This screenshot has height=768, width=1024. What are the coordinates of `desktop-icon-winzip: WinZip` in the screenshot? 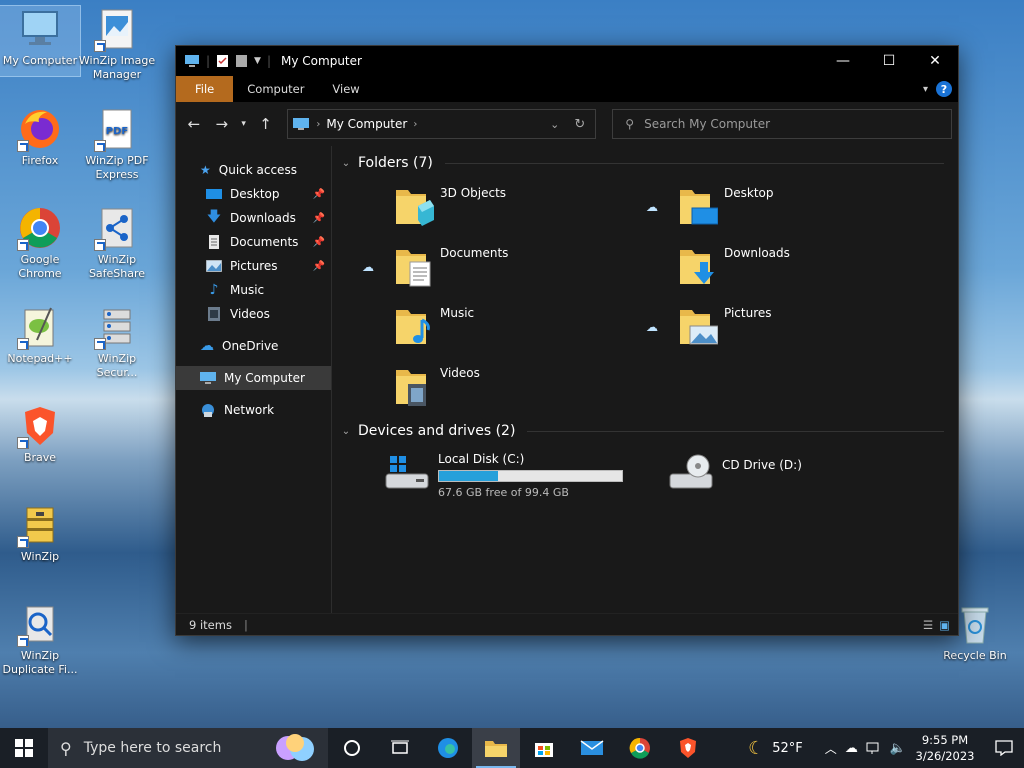 It's located at (40, 533).